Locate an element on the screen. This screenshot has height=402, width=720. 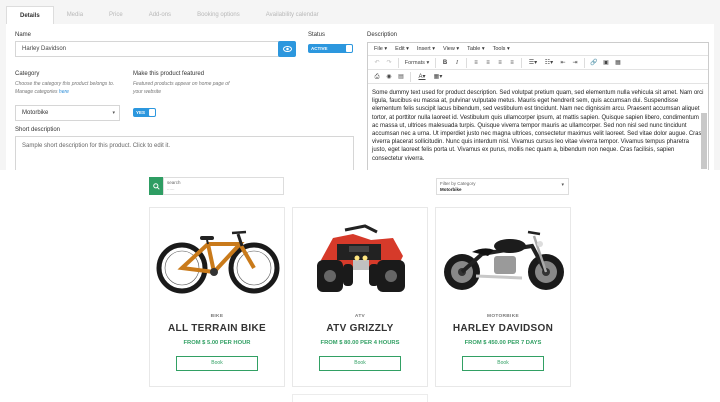
undo-icon: ↶ is located at coordinates (377, 63).